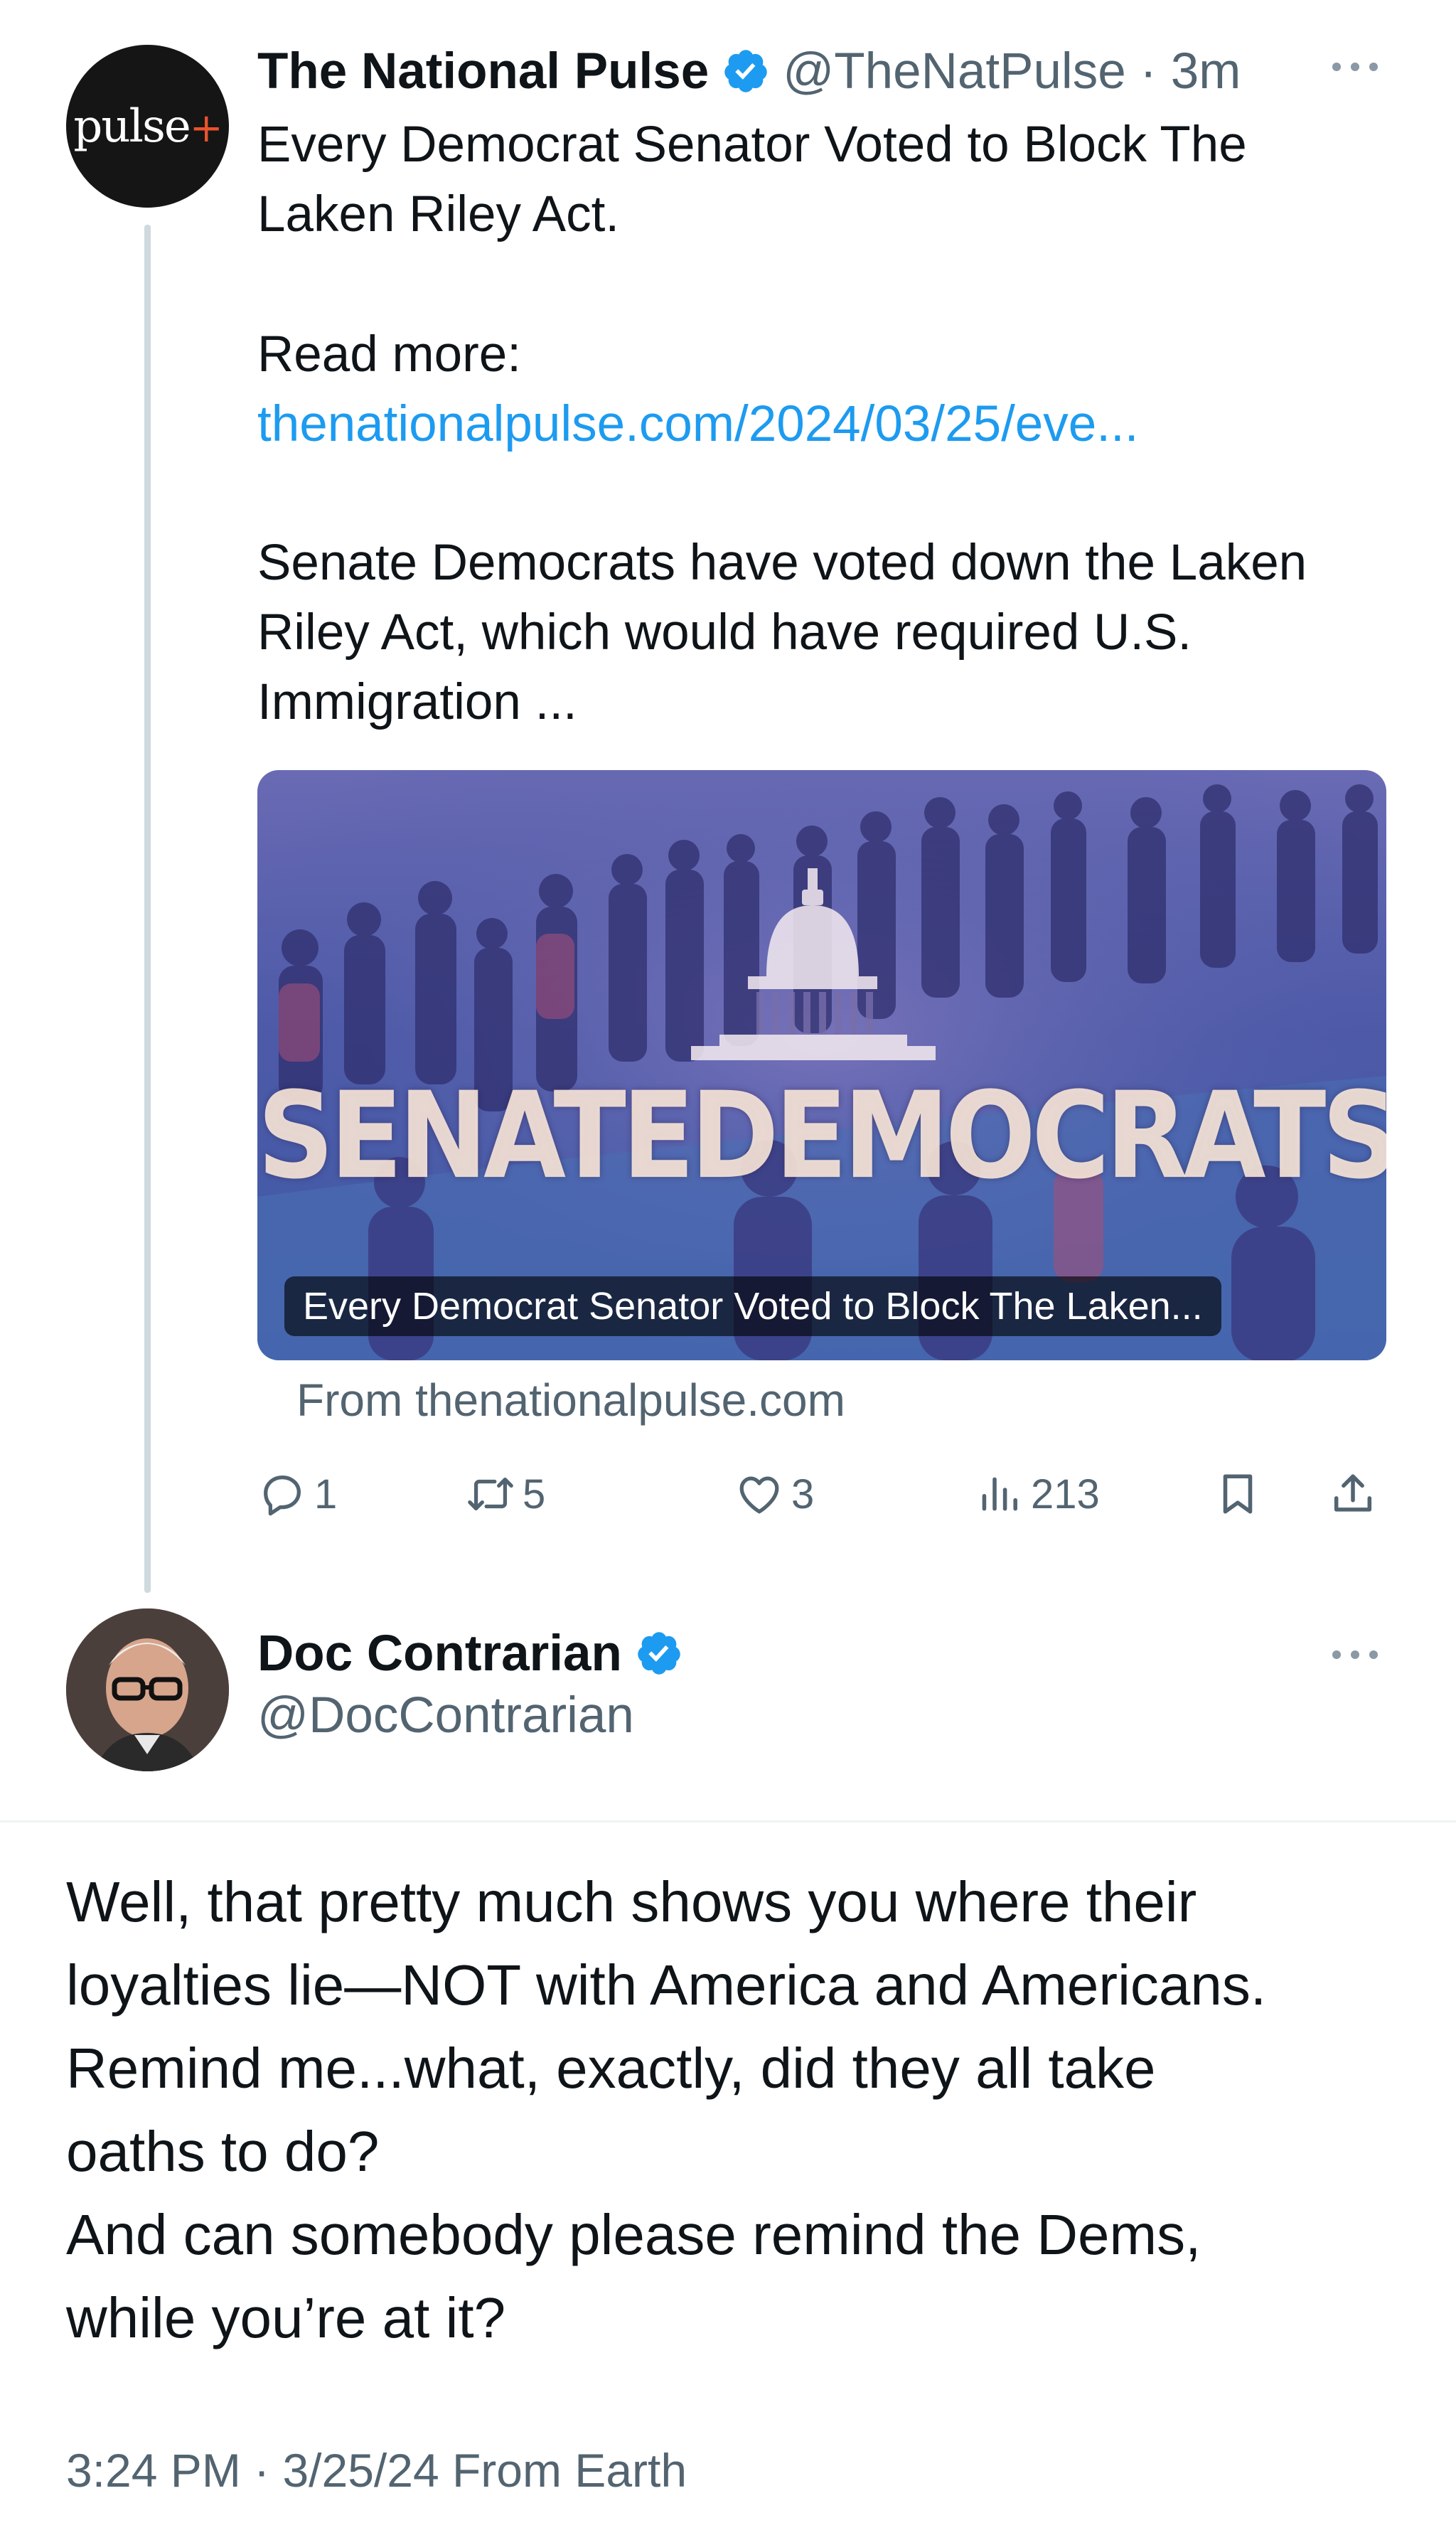 This screenshot has height=2540, width=1456. Describe the element at coordinates (571, 1400) in the screenshot. I see `card-source: From thenationalpulse.com` at that location.